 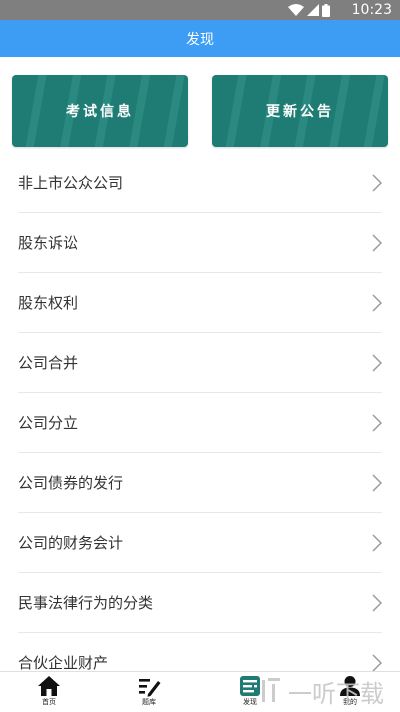 What do you see at coordinates (250, 702) in the screenshot?
I see `tab-discover-label: 发现` at bounding box center [250, 702].